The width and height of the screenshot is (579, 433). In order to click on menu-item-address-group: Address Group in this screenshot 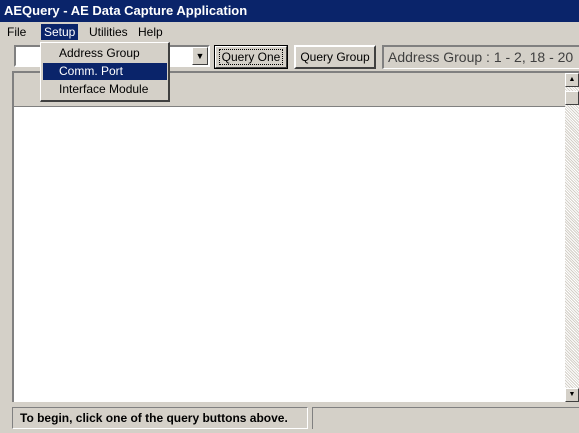, I will do `click(105, 53)`.